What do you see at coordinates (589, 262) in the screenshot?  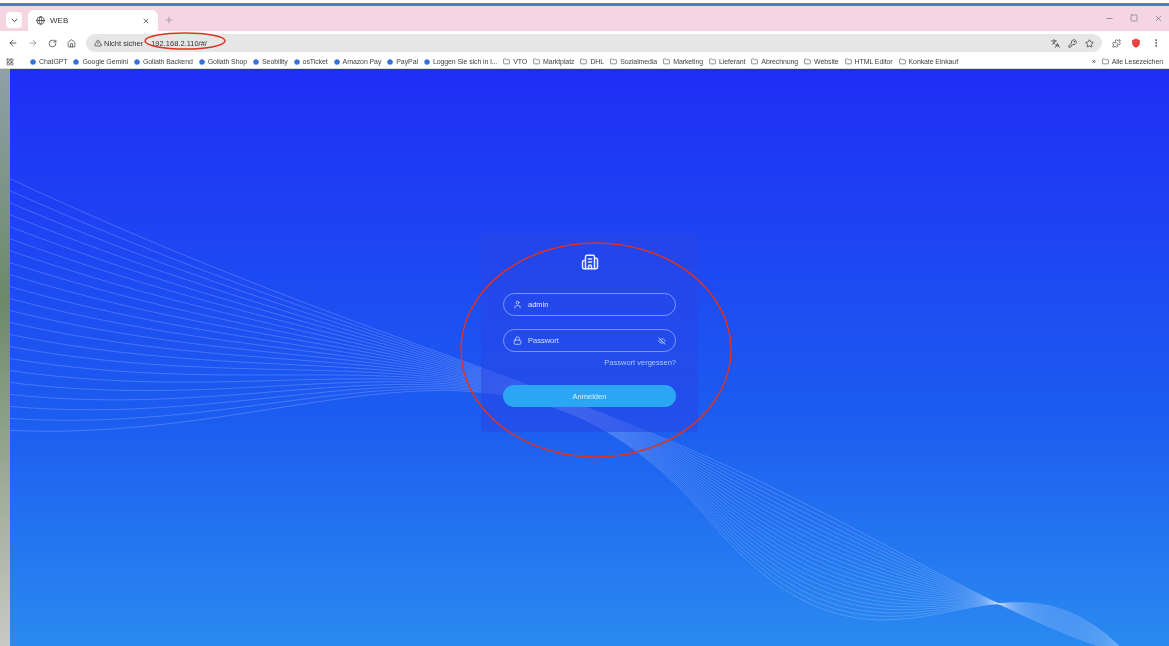 I see `building-icon` at bounding box center [589, 262].